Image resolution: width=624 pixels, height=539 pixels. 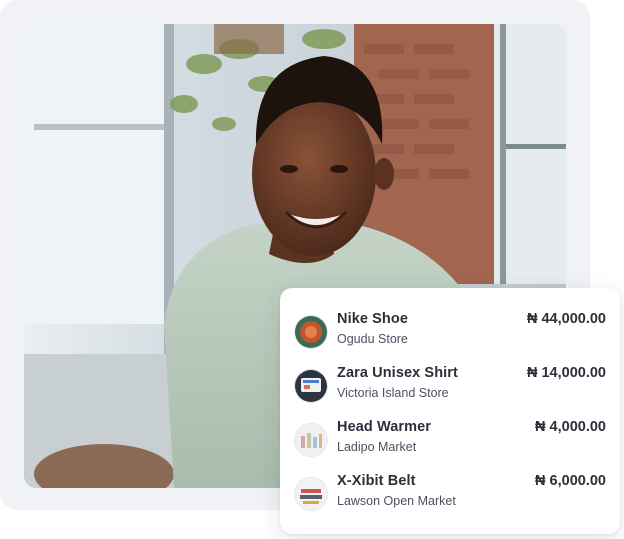 What do you see at coordinates (450, 331) in the screenshot?
I see `list-item: Nike Shoe Ogudu Store ₦ 44,000.00` at bounding box center [450, 331].